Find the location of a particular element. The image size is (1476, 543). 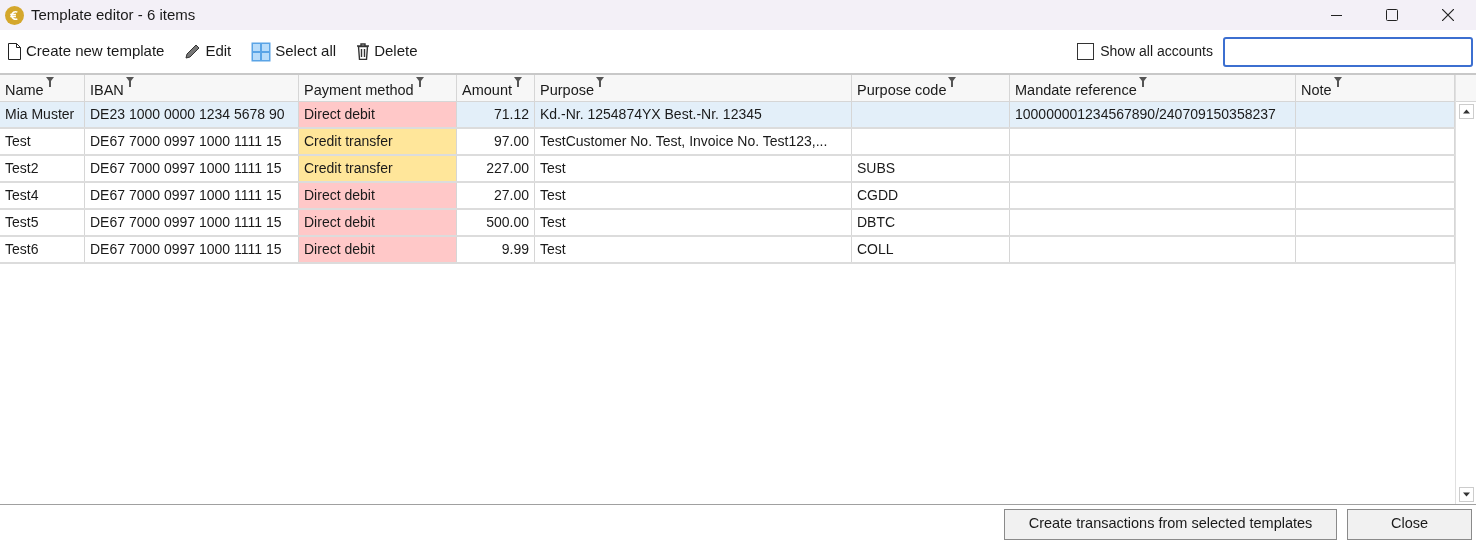

close-dialog-button: Close is located at coordinates (1409, 524).